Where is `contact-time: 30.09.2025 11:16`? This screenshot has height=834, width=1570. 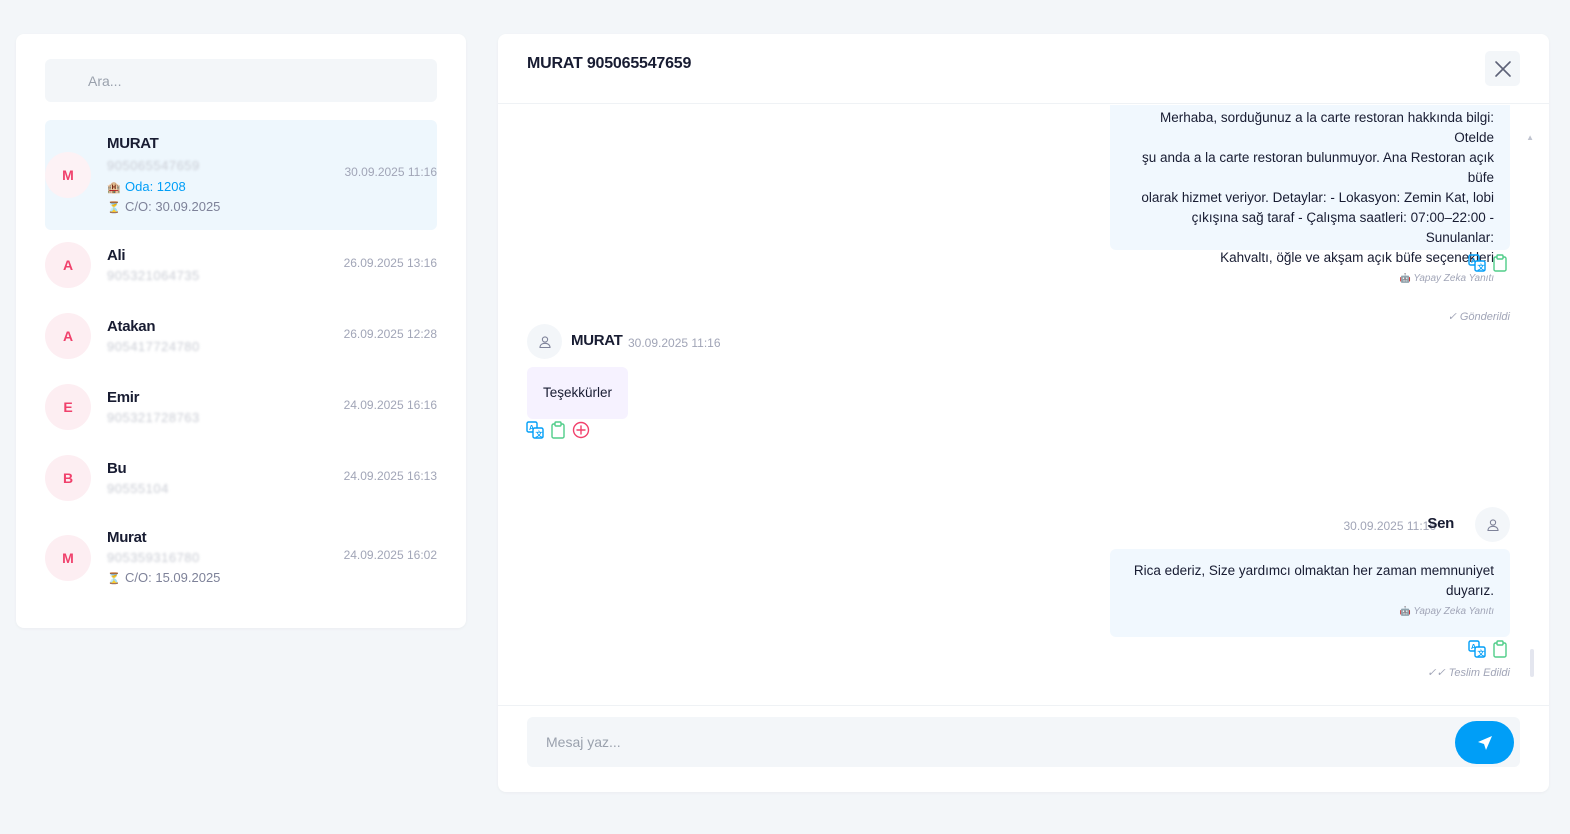 contact-time: 30.09.2025 11:16 is located at coordinates (390, 172).